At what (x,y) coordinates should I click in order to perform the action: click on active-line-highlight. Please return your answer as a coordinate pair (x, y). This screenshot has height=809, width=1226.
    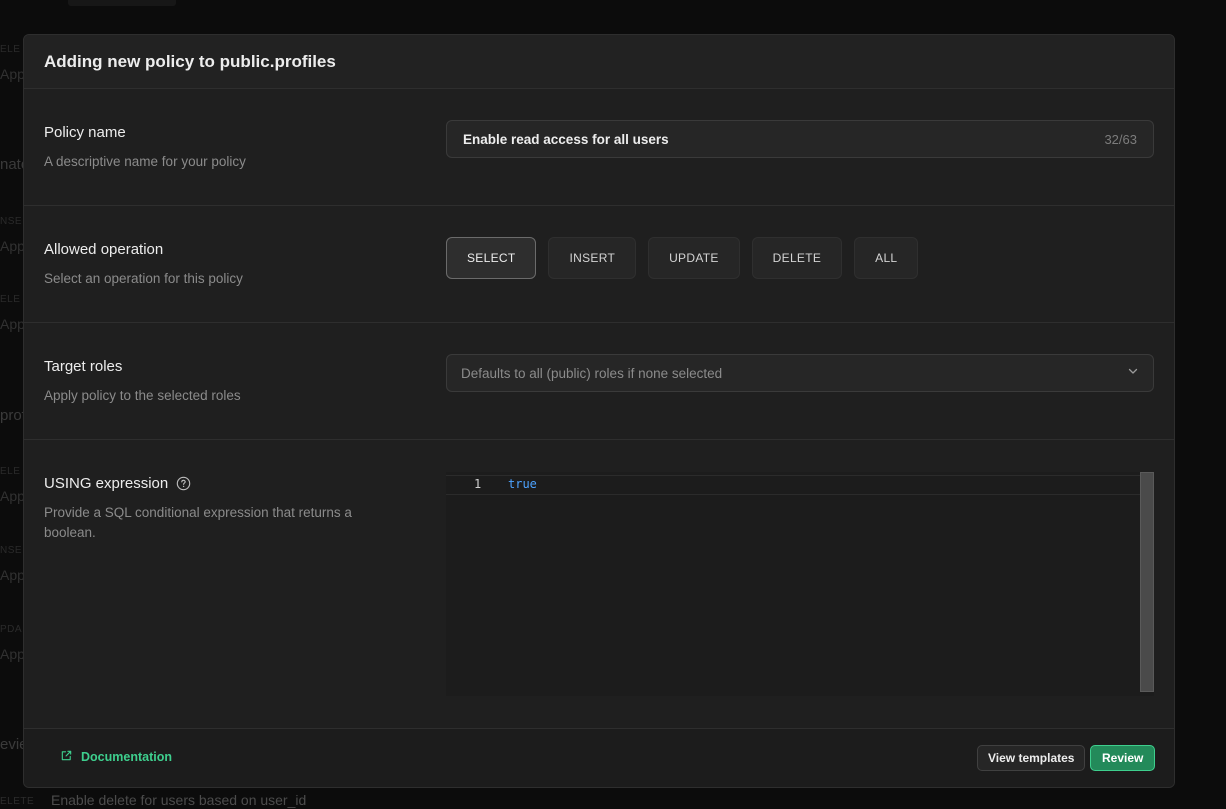
    Looking at the image, I should click on (793, 485).